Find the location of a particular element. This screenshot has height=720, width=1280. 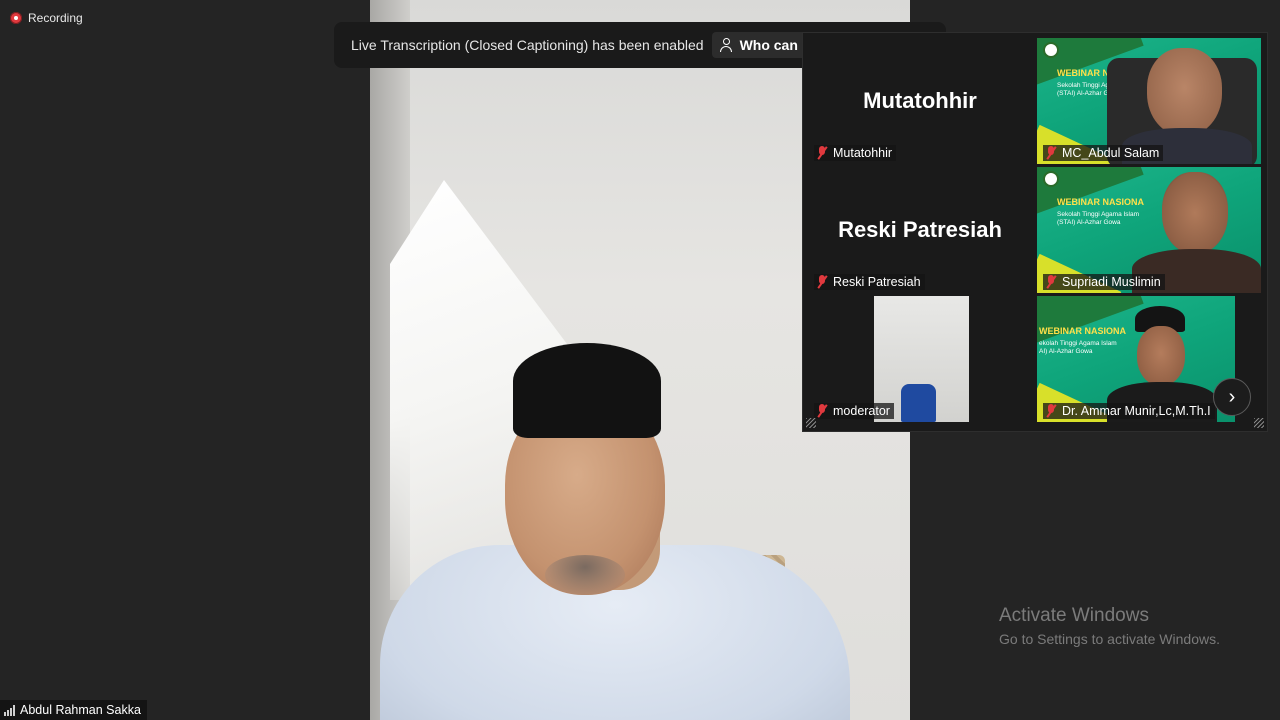

speaker-beard is located at coordinates (585, 575).